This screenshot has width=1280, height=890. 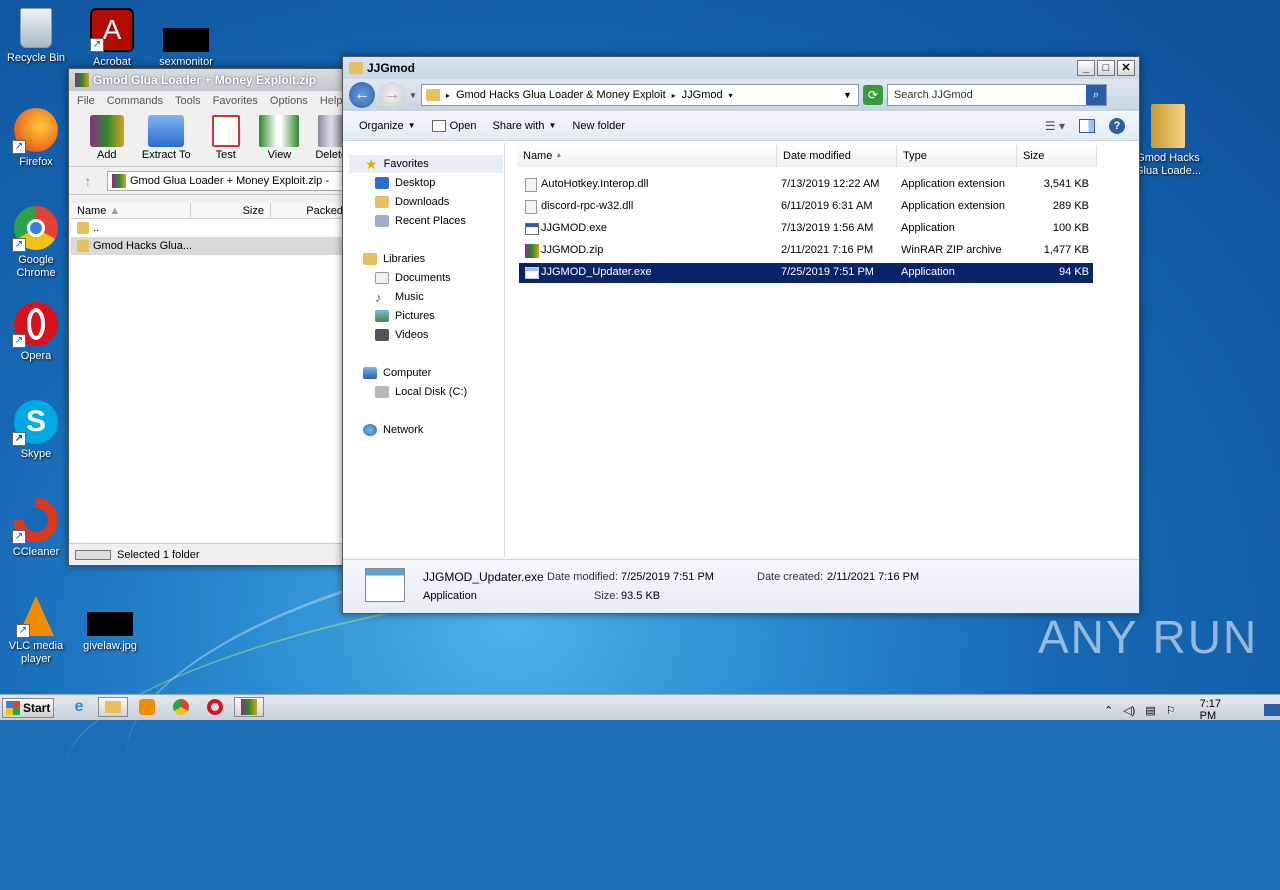 I want to click on start-button: Start, so click(x=28, y=708).